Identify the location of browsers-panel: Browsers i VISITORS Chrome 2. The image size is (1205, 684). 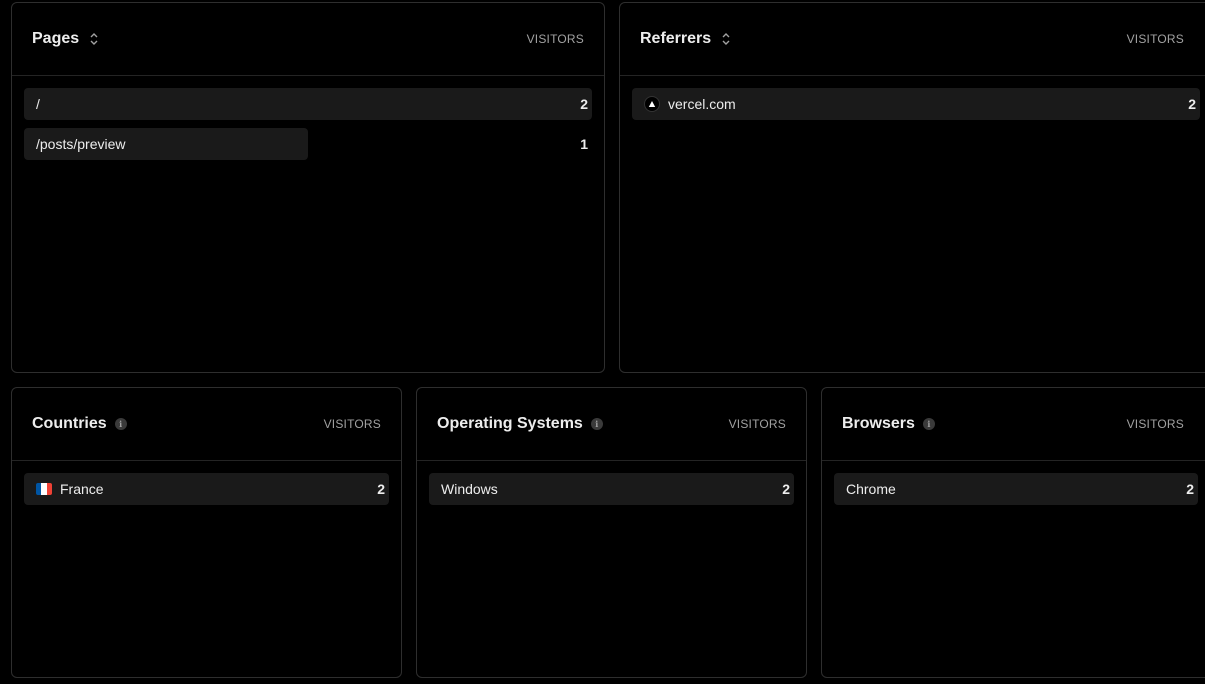
(1013, 532).